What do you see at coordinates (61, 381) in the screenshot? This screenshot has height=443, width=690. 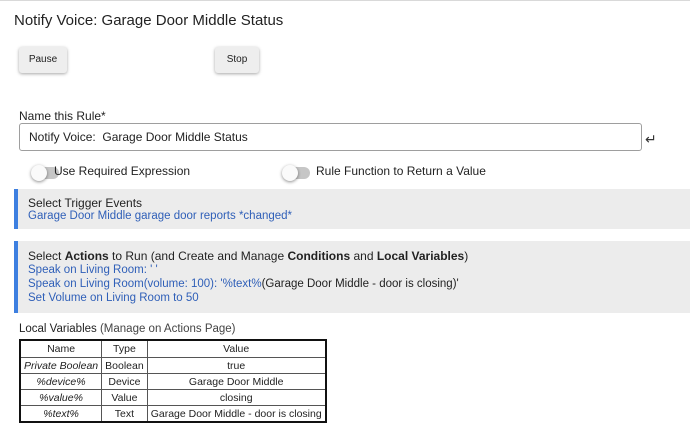 I see `variable-name: %device%` at bounding box center [61, 381].